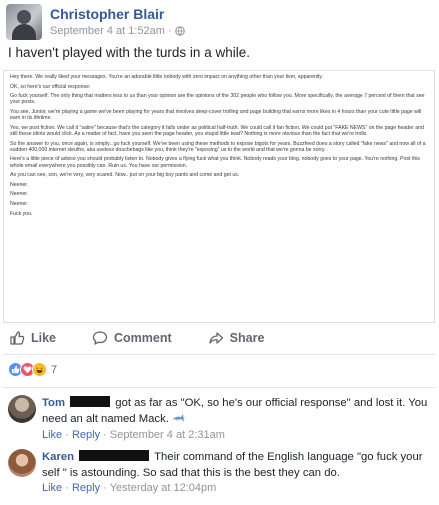  I want to click on post-date: September 4 at 1:52am, so click(107, 31).